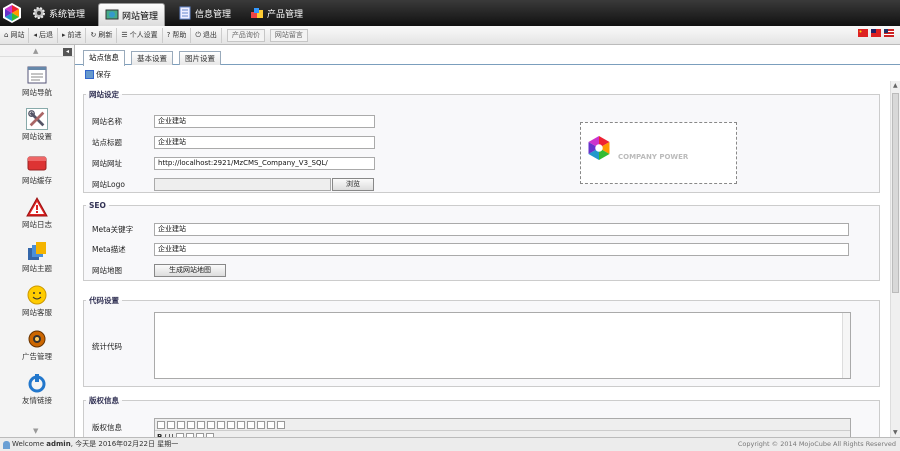  What do you see at coordinates (285, 14) in the screenshot?
I see `tab-label: 产品管理` at bounding box center [285, 14].